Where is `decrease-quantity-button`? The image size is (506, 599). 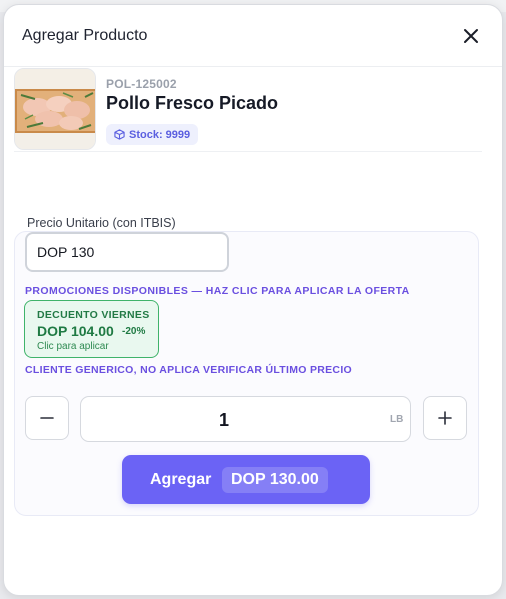
decrease-quantity-button is located at coordinates (47, 418).